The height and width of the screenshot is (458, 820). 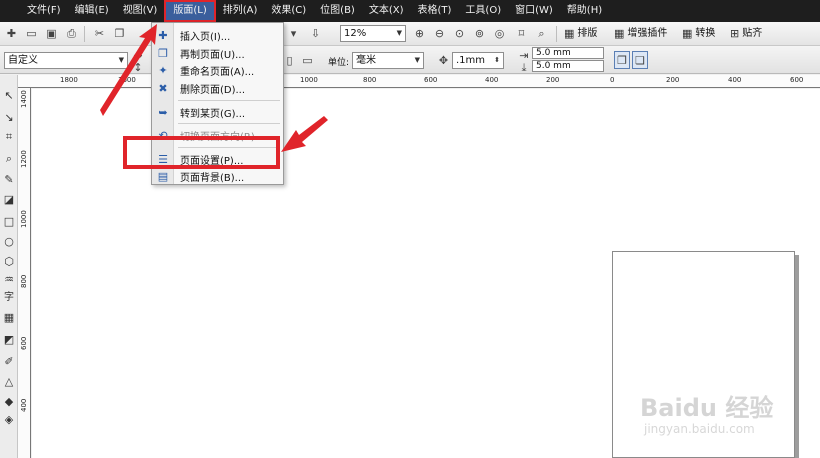 What do you see at coordinates (128, 70) in the screenshot?
I see `arrow-to-layout-menu` at bounding box center [128, 70].